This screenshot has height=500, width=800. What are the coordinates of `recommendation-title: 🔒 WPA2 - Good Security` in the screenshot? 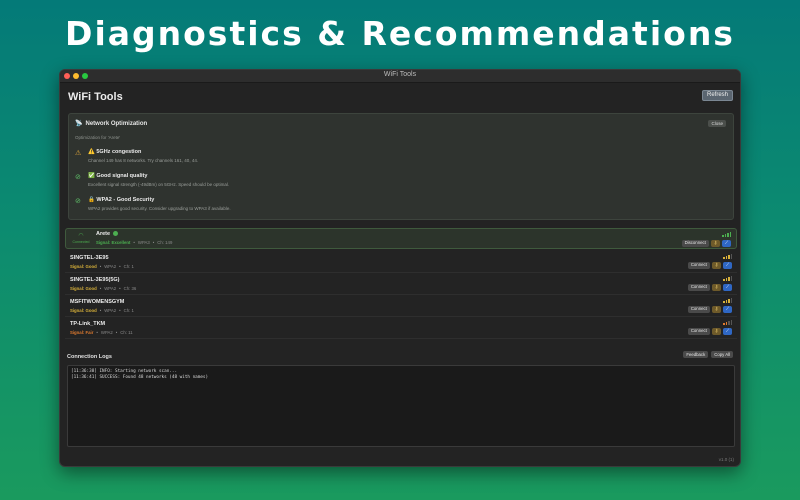 It's located at (121, 200).